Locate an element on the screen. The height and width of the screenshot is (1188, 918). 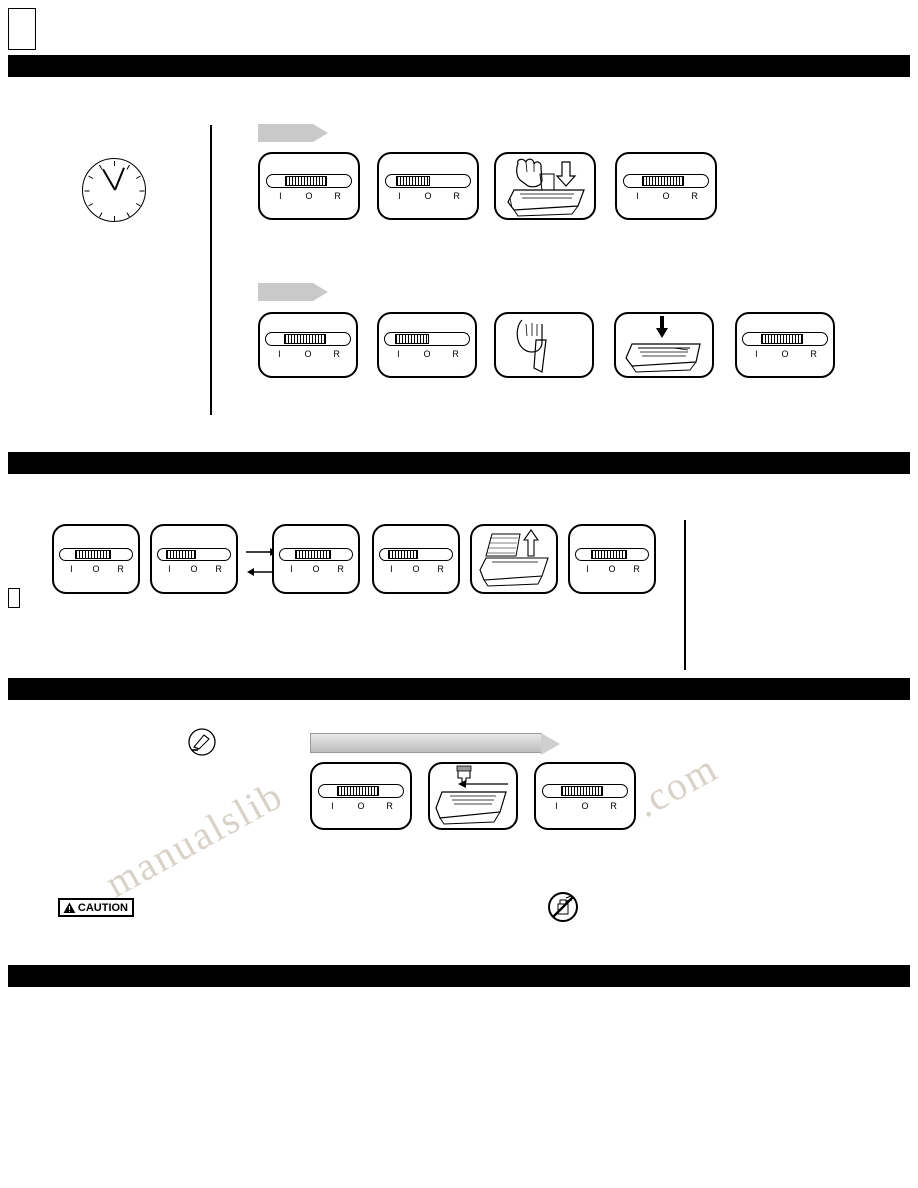
panel-oil-switch-2: I O R is located at coordinates (585, 796).